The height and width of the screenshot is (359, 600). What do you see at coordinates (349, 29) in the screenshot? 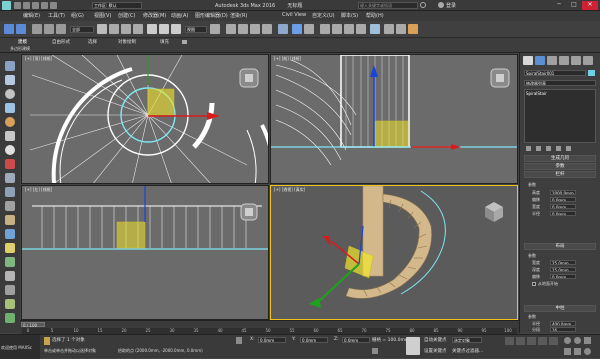
I see `curve-editor-icon` at bounding box center [349, 29].